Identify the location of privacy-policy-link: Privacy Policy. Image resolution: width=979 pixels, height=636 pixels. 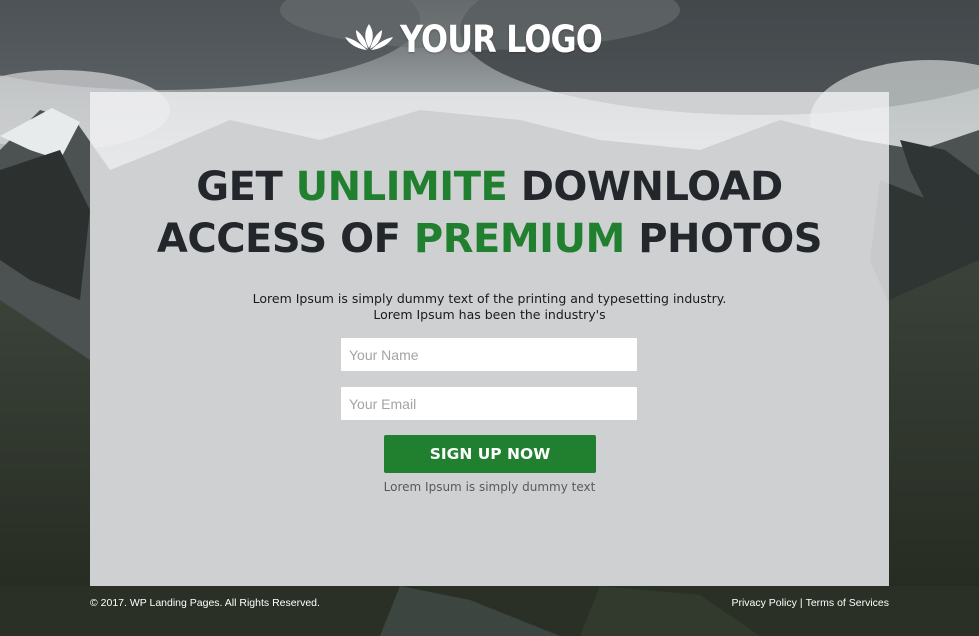
(763, 603).